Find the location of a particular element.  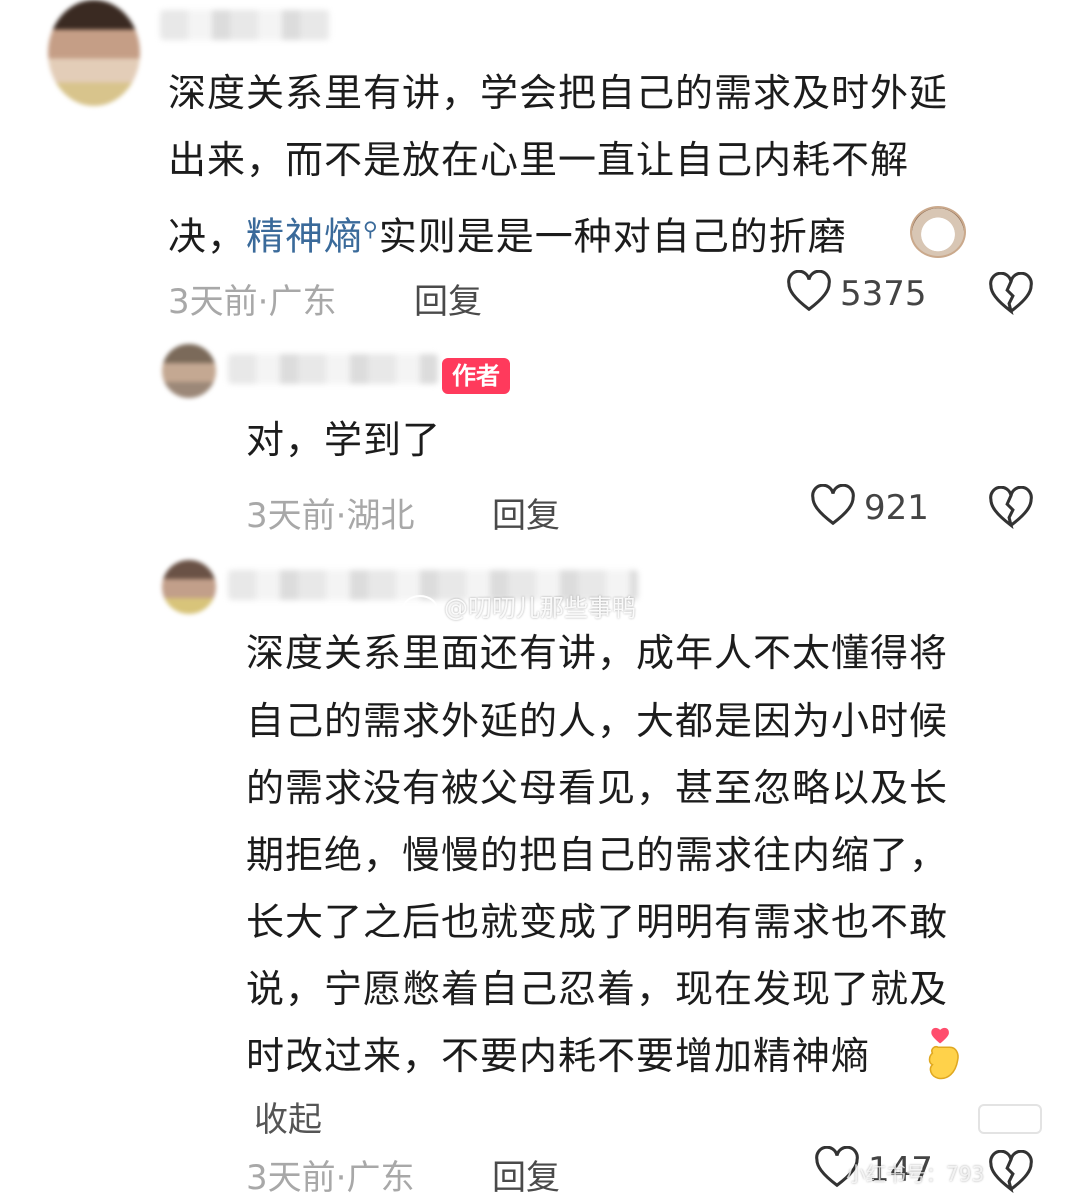

like-count: 5375 is located at coordinates (883, 294).